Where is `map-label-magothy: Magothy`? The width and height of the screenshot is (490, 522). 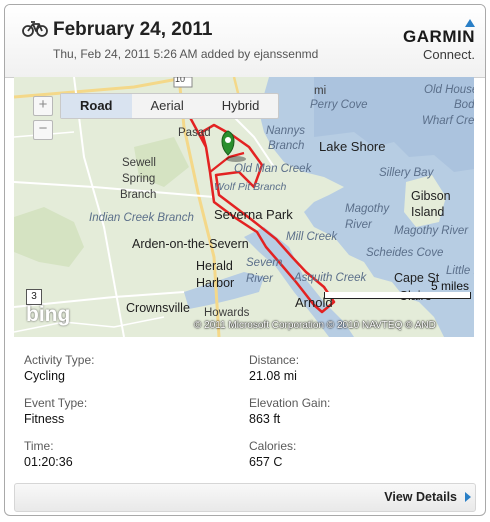 map-label-magothy: Magothy is located at coordinates (367, 209).